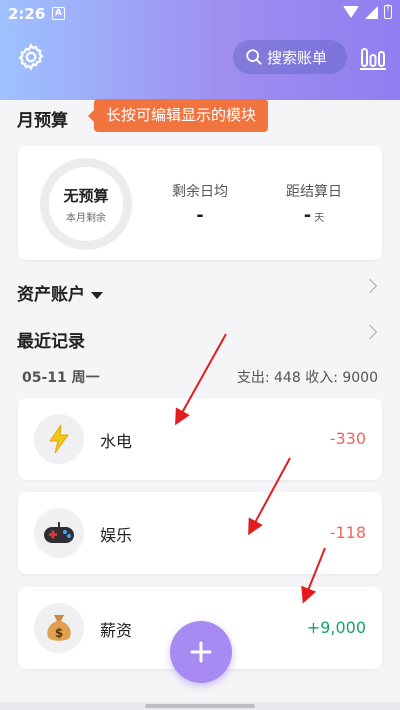  I want to click on search-icon, so click(254, 57).